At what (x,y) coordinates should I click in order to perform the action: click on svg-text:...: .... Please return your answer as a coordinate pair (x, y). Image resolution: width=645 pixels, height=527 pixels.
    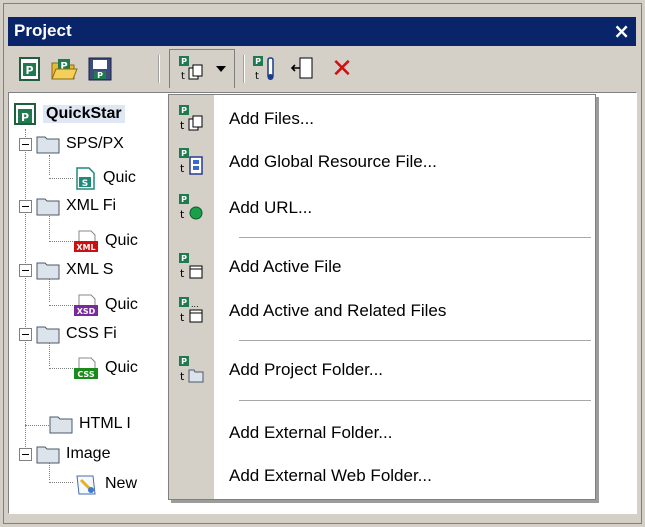
    Looking at the image, I should click on (195, 304).